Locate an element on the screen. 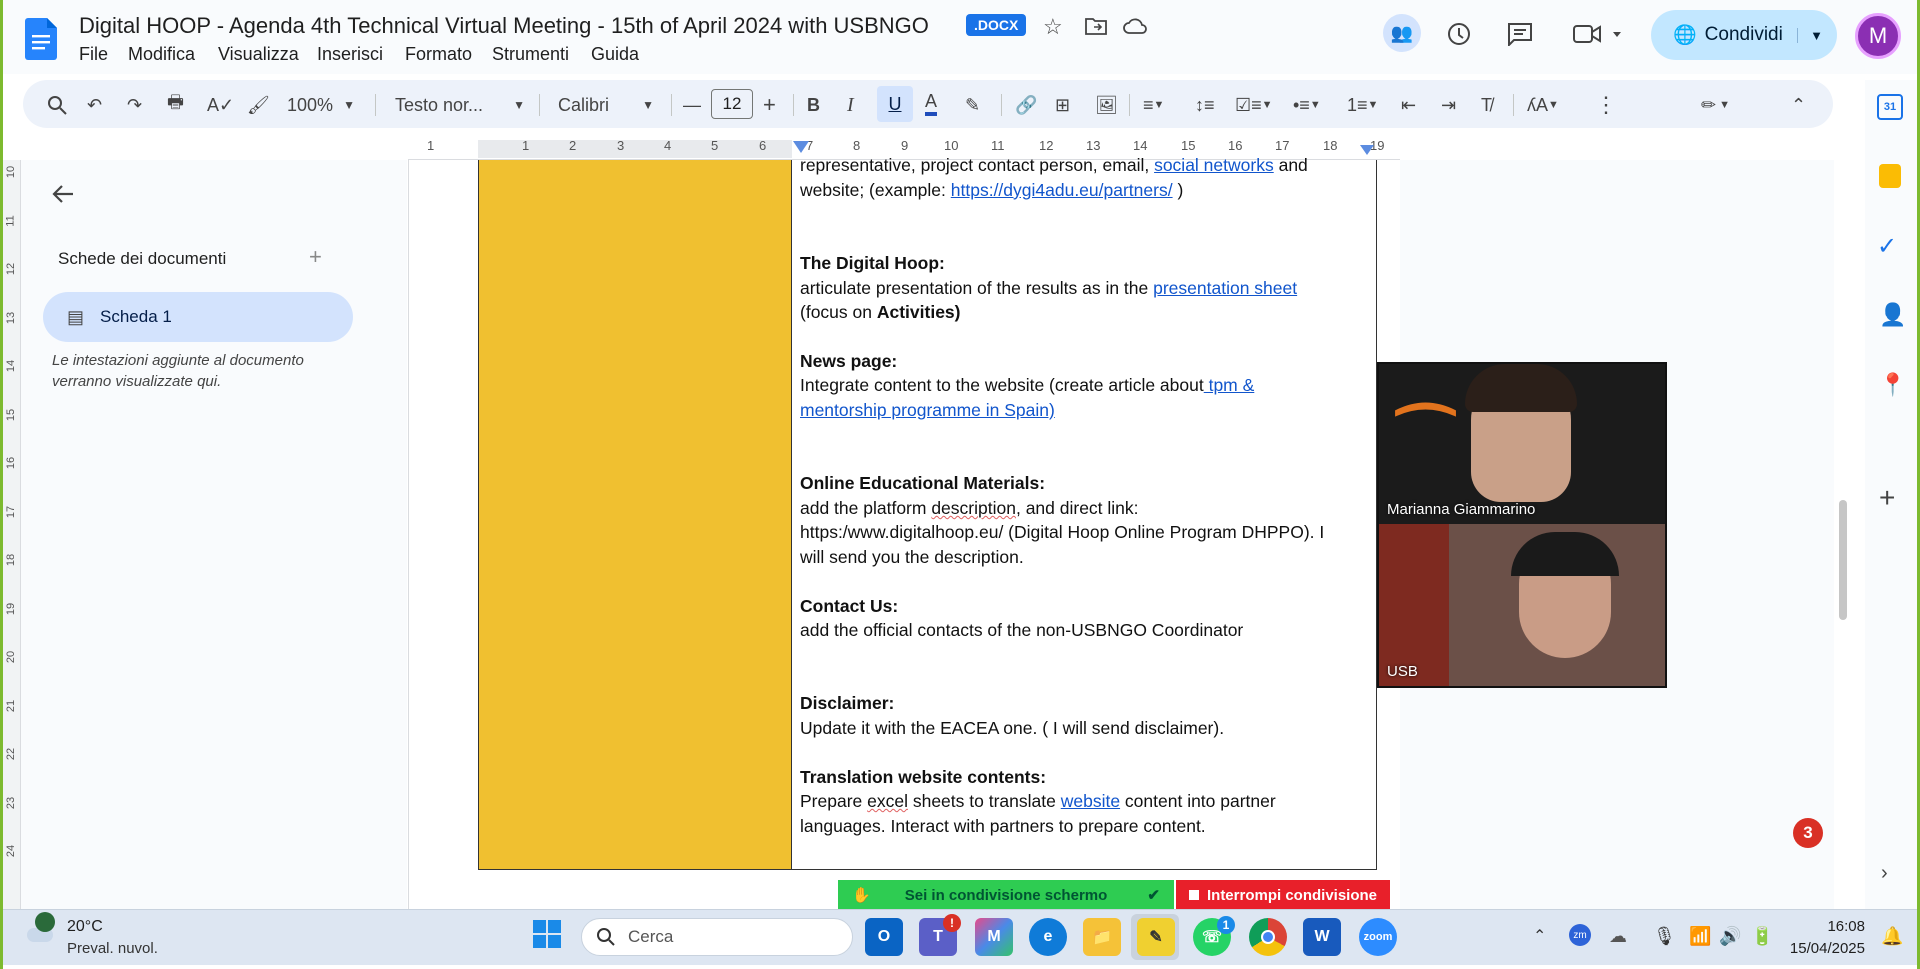  italic-icon: I is located at coordinates (850, 105).